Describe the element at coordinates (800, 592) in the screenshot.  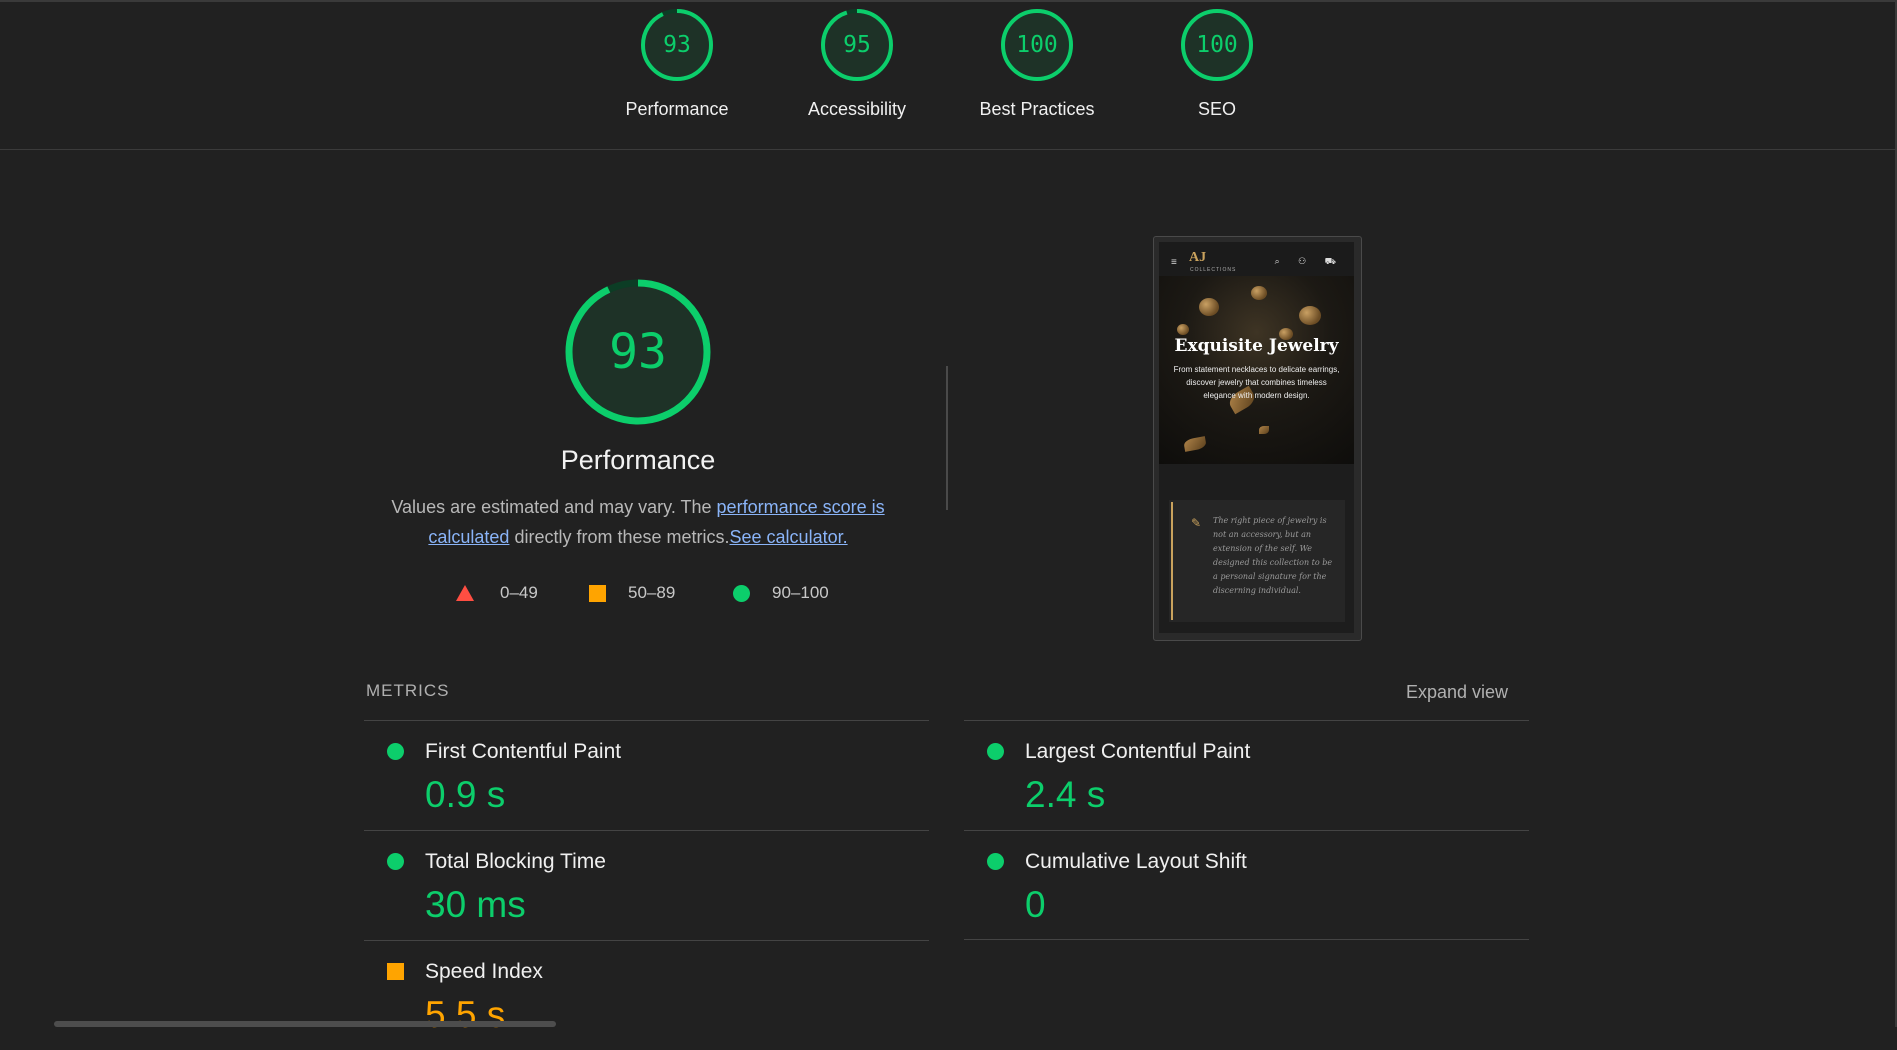
I see `legend-pass-label: 90–100` at that location.